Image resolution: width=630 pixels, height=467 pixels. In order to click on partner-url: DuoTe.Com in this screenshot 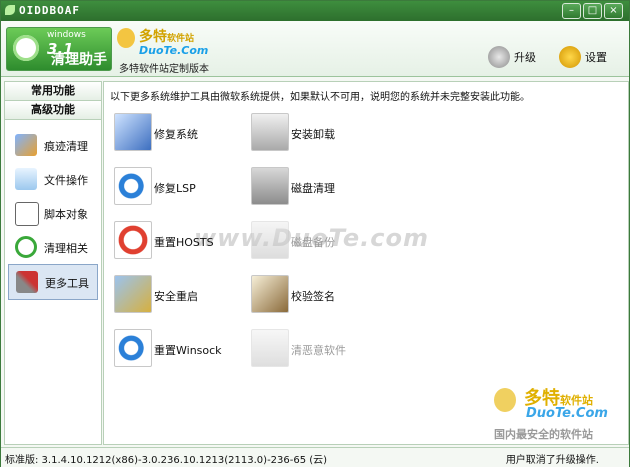, I will do `click(174, 50)`.